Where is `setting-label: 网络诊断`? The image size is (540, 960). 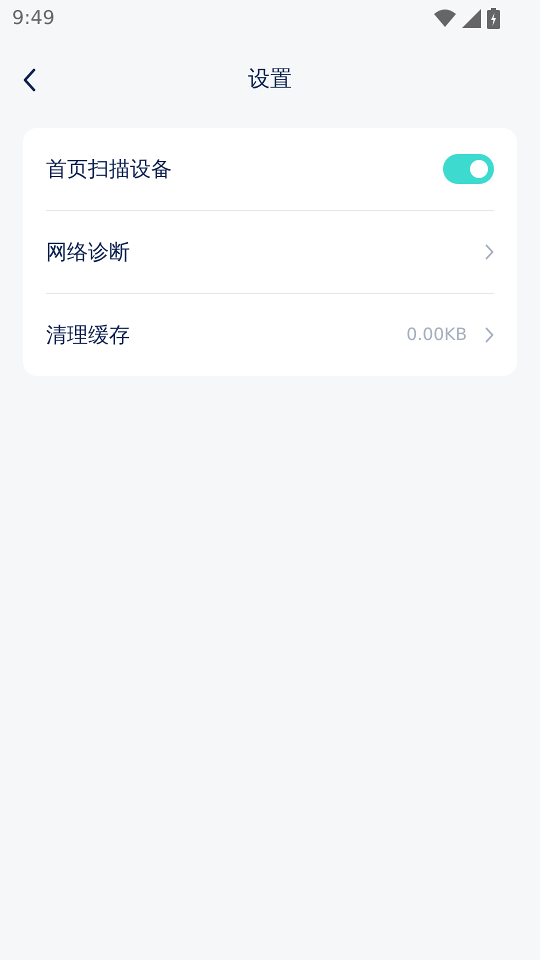
setting-label: 网络诊断 is located at coordinates (88, 252).